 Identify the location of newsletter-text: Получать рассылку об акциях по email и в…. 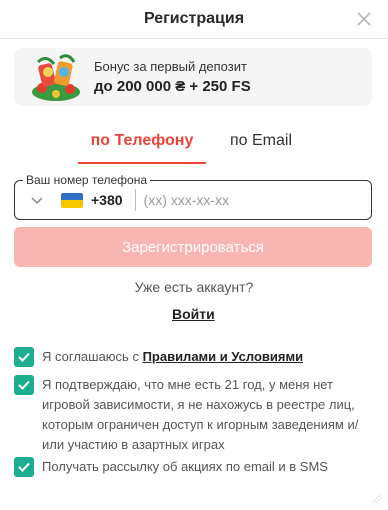
(185, 466).